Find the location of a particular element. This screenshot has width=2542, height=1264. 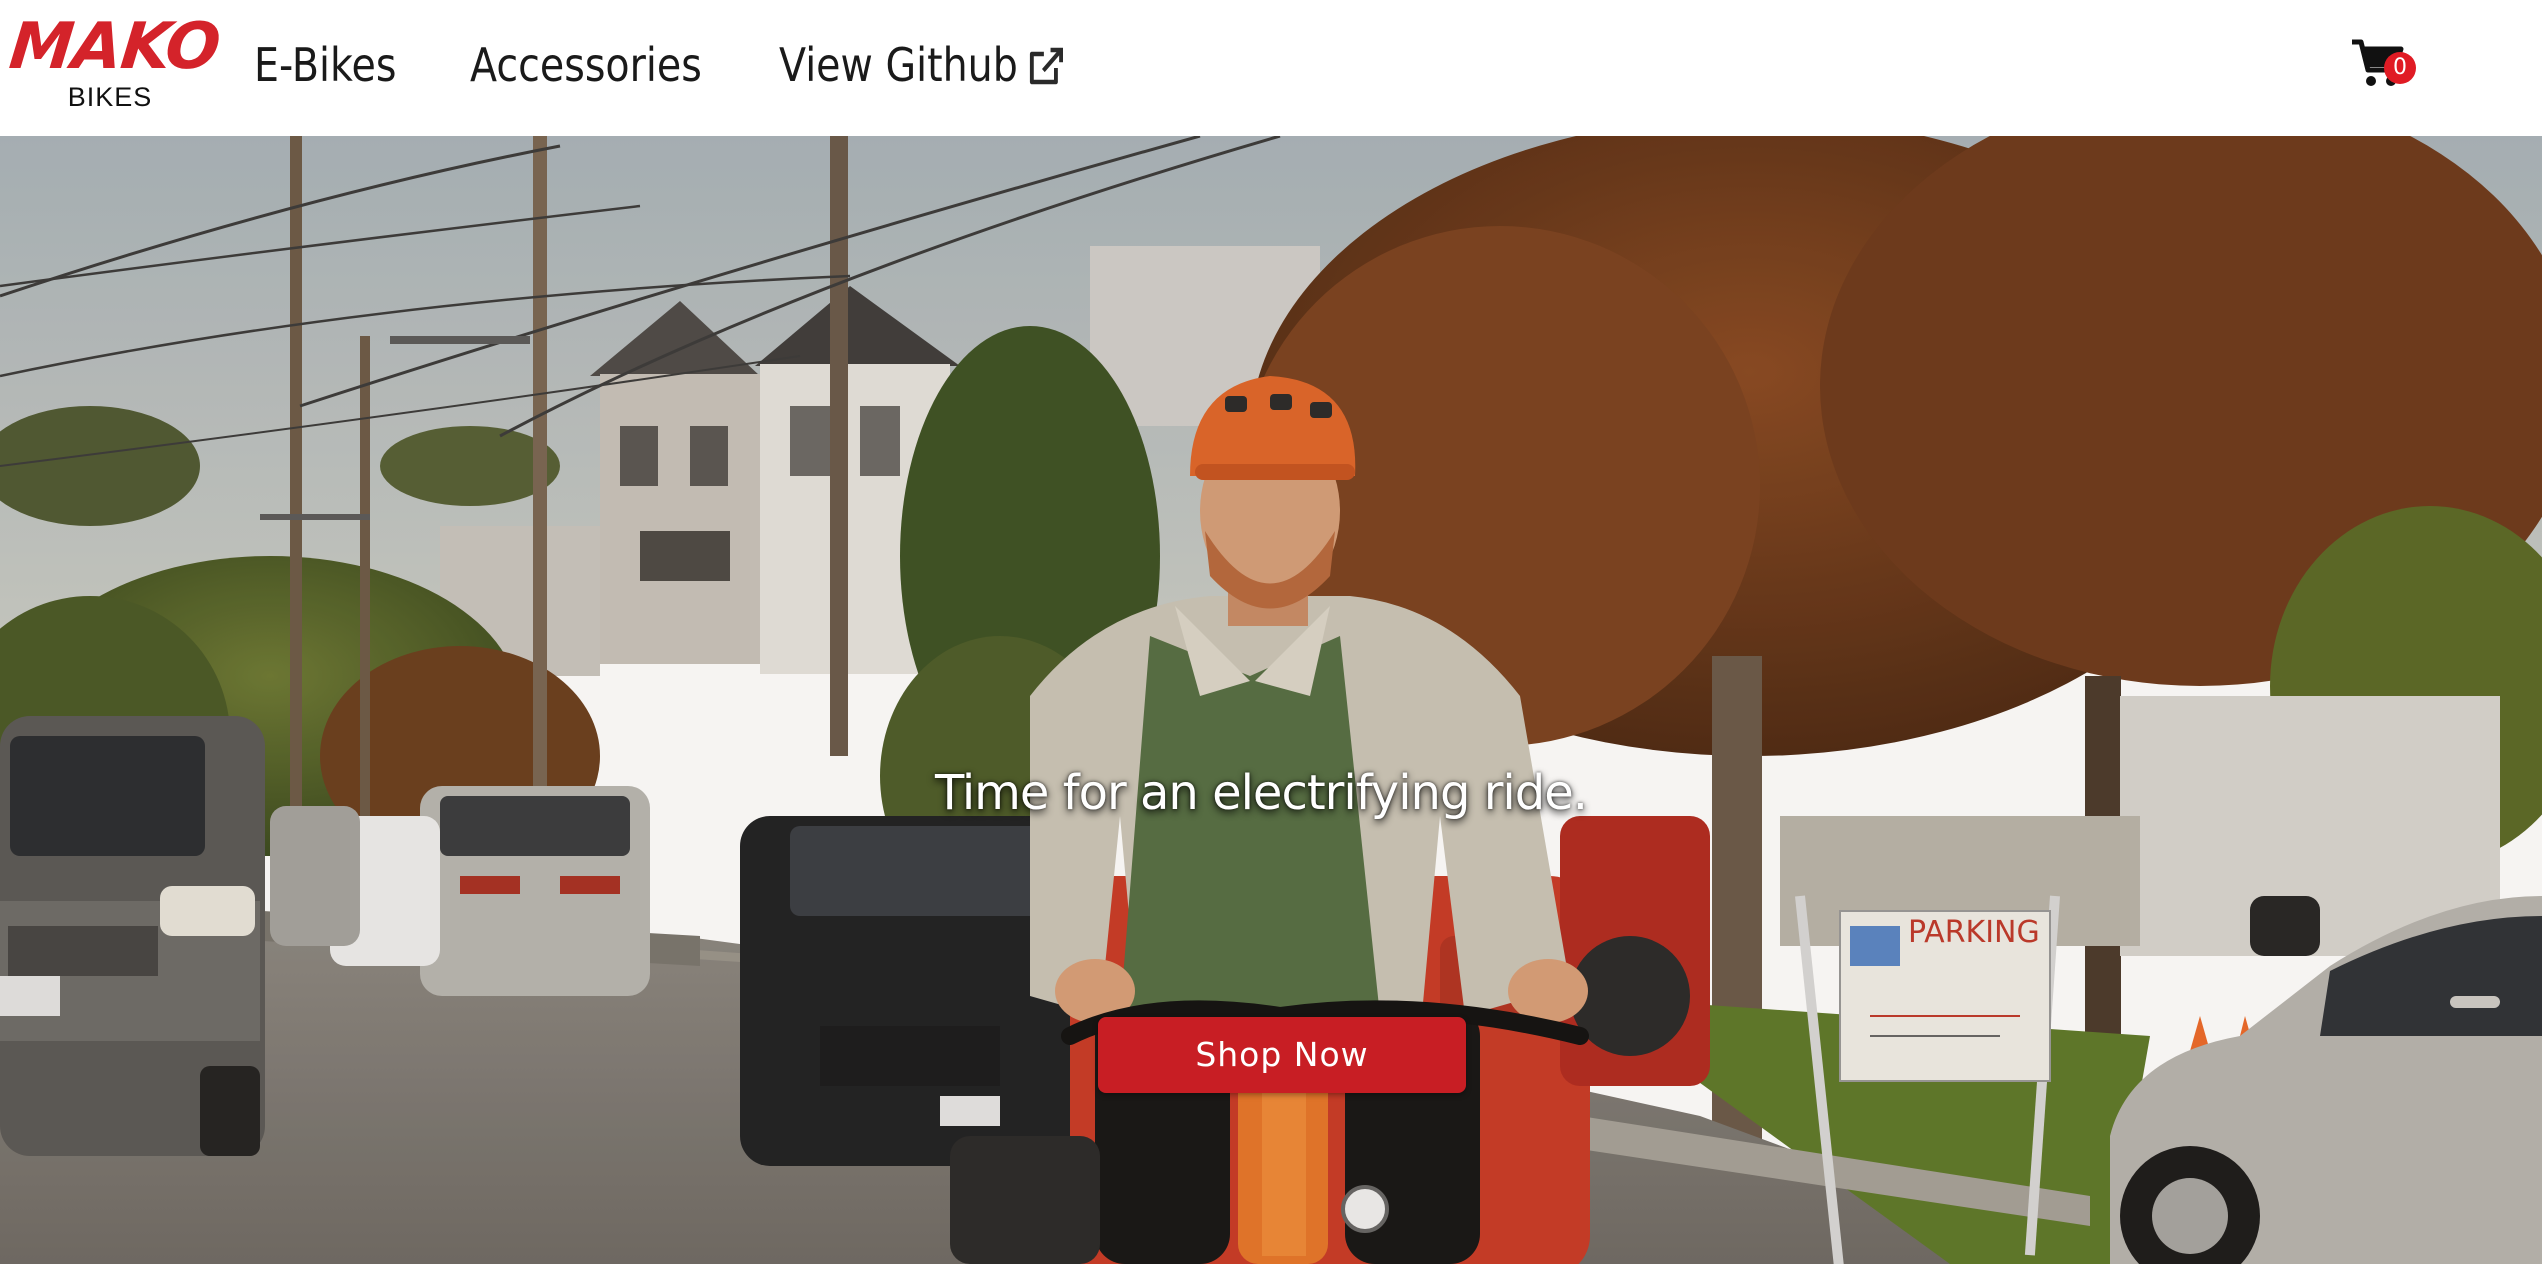

nav-link-github: View Github is located at coordinates (921, 65).